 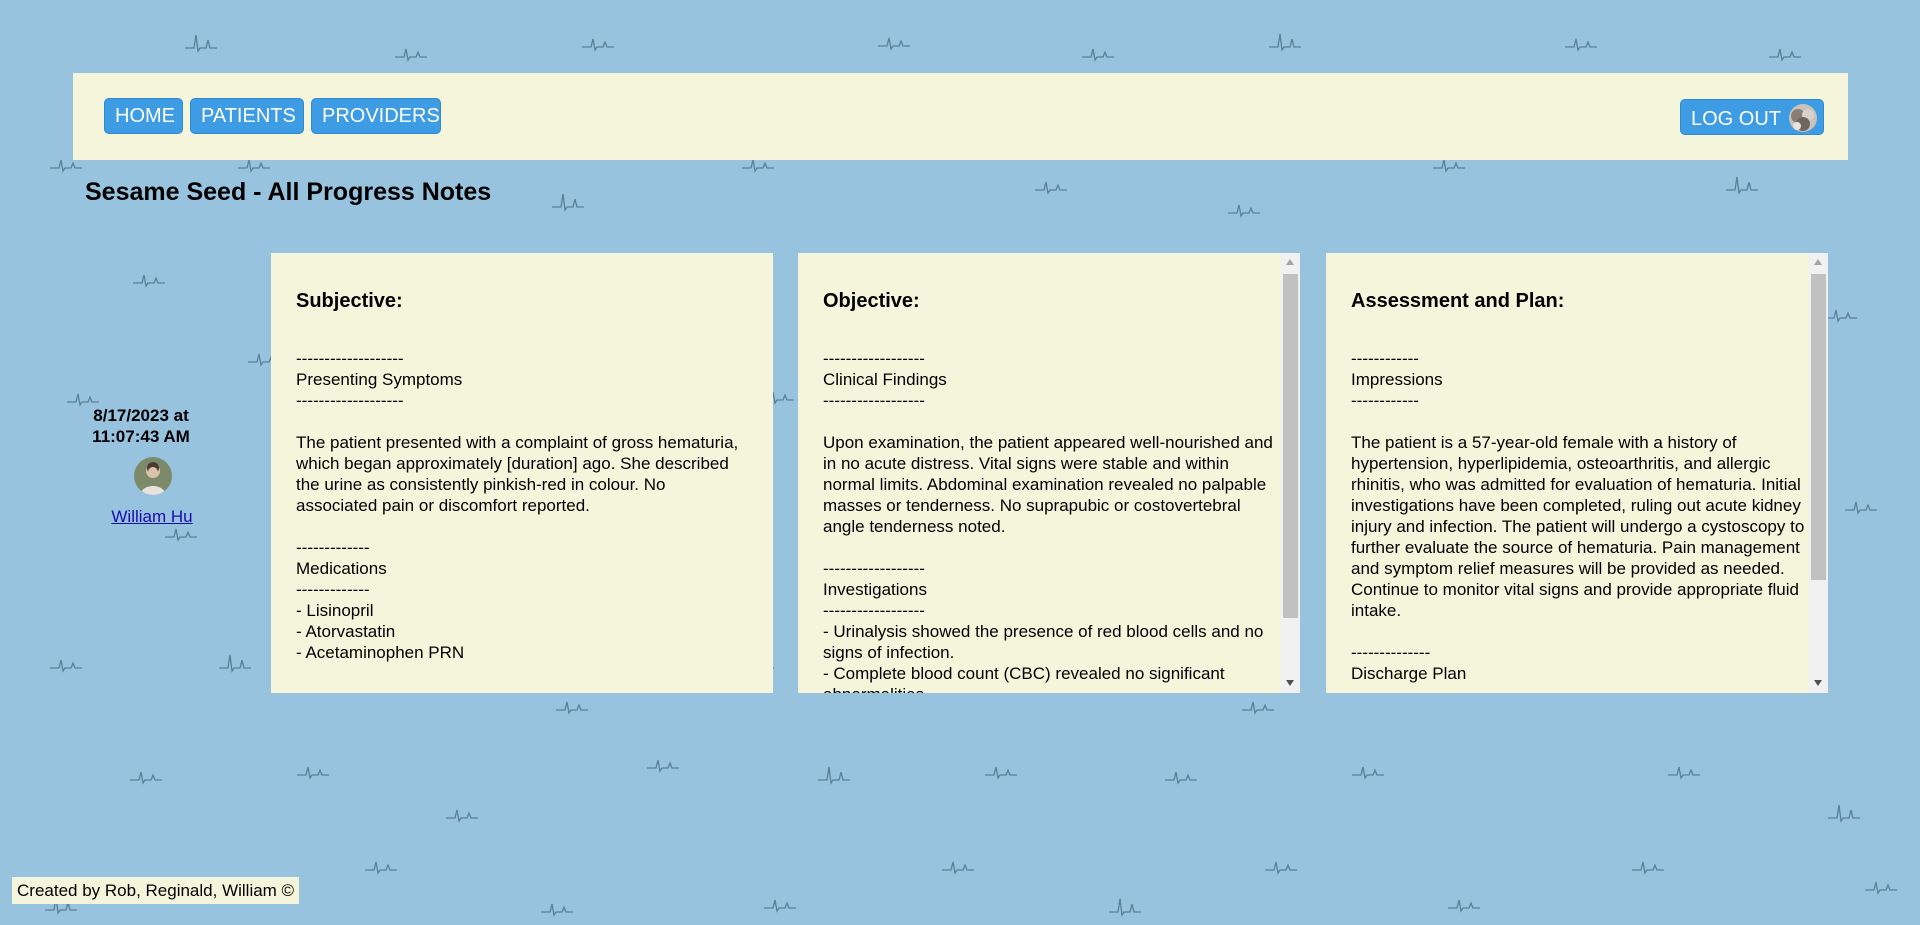 I want to click on note-meta: 8/17/2023 at 11:07:43 AM William Hu, so click(x=141, y=466).